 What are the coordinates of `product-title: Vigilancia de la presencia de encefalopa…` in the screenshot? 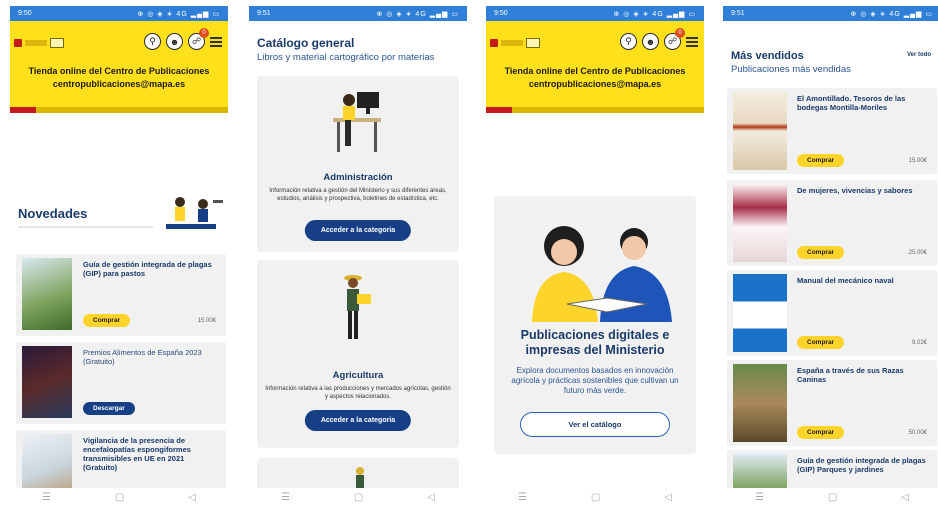 It's located at (150, 454).